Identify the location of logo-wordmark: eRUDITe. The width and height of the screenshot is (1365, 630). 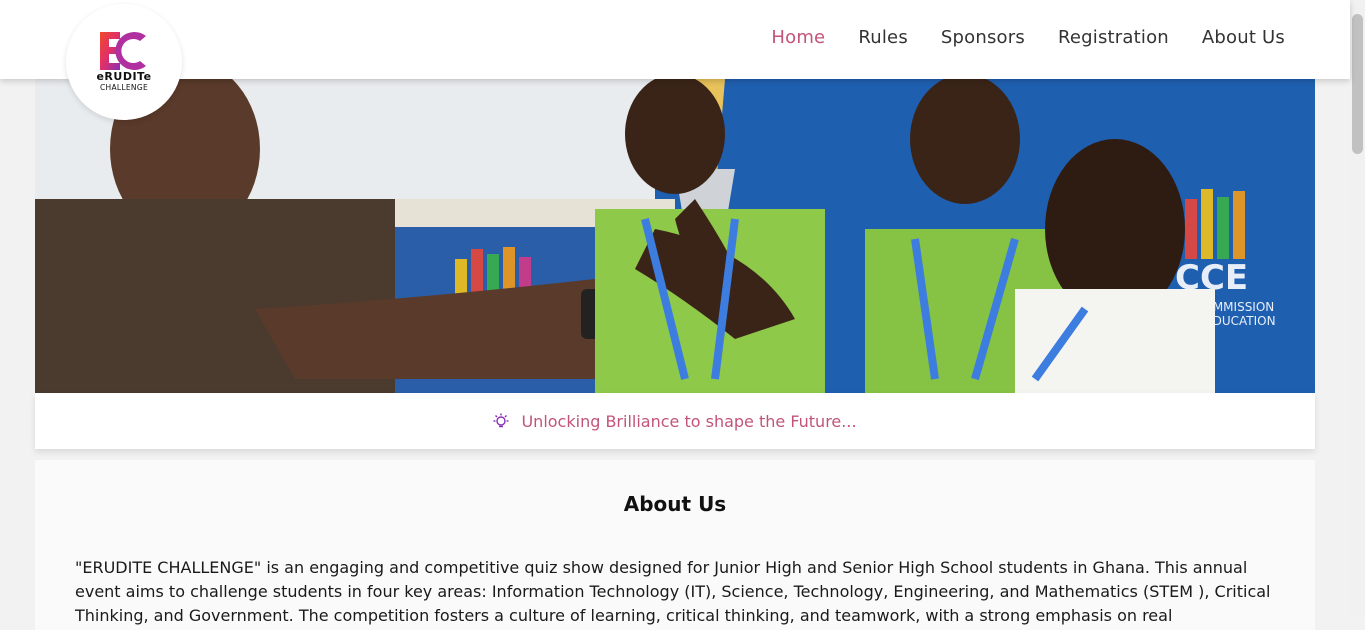
(124, 76).